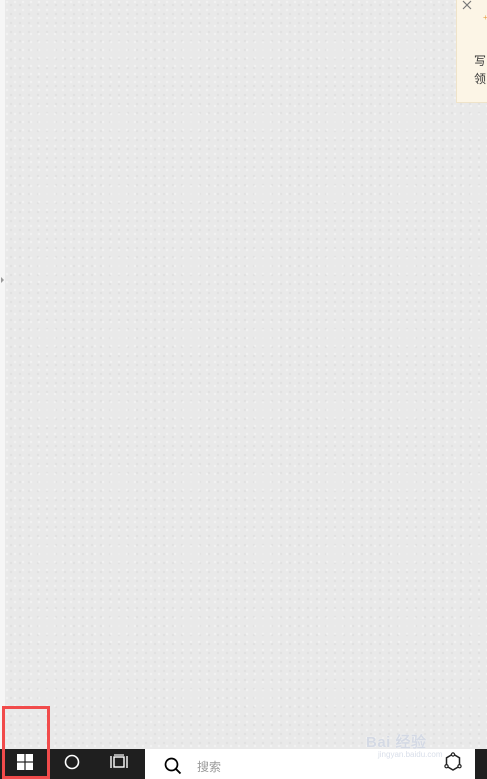 The width and height of the screenshot is (487, 779). I want to click on task-view-button, so click(120, 764).